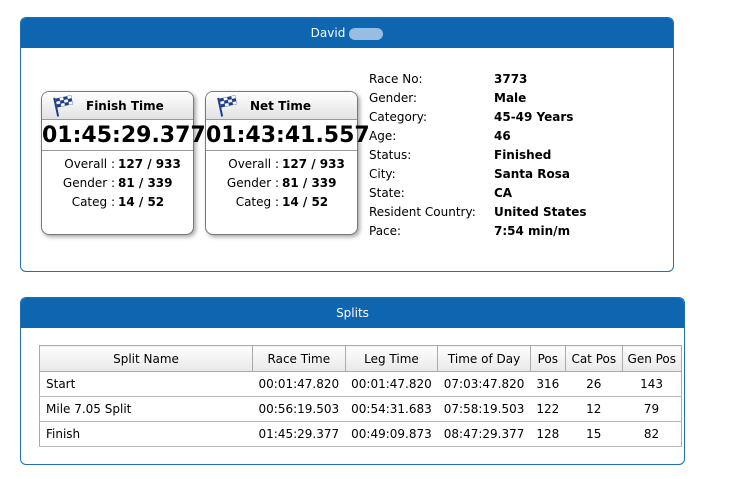  Describe the element at coordinates (299, 384) in the screenshot. I see `race-time-cell: 00:01:47.820` at that location.